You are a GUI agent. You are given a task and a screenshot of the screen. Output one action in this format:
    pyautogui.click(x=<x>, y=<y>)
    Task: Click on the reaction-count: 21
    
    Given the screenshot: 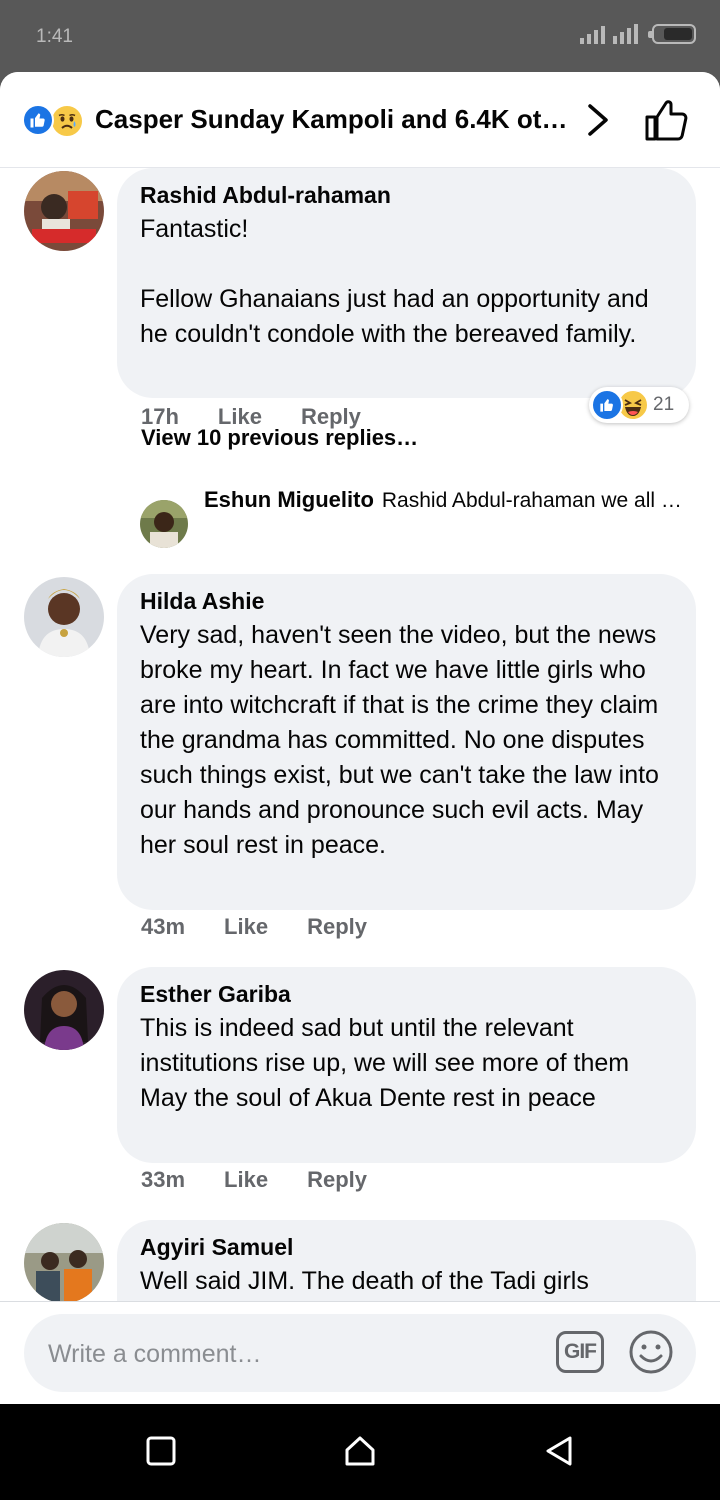 What is the action you would take?
    pyautogui.click(x=664, y=404)
    